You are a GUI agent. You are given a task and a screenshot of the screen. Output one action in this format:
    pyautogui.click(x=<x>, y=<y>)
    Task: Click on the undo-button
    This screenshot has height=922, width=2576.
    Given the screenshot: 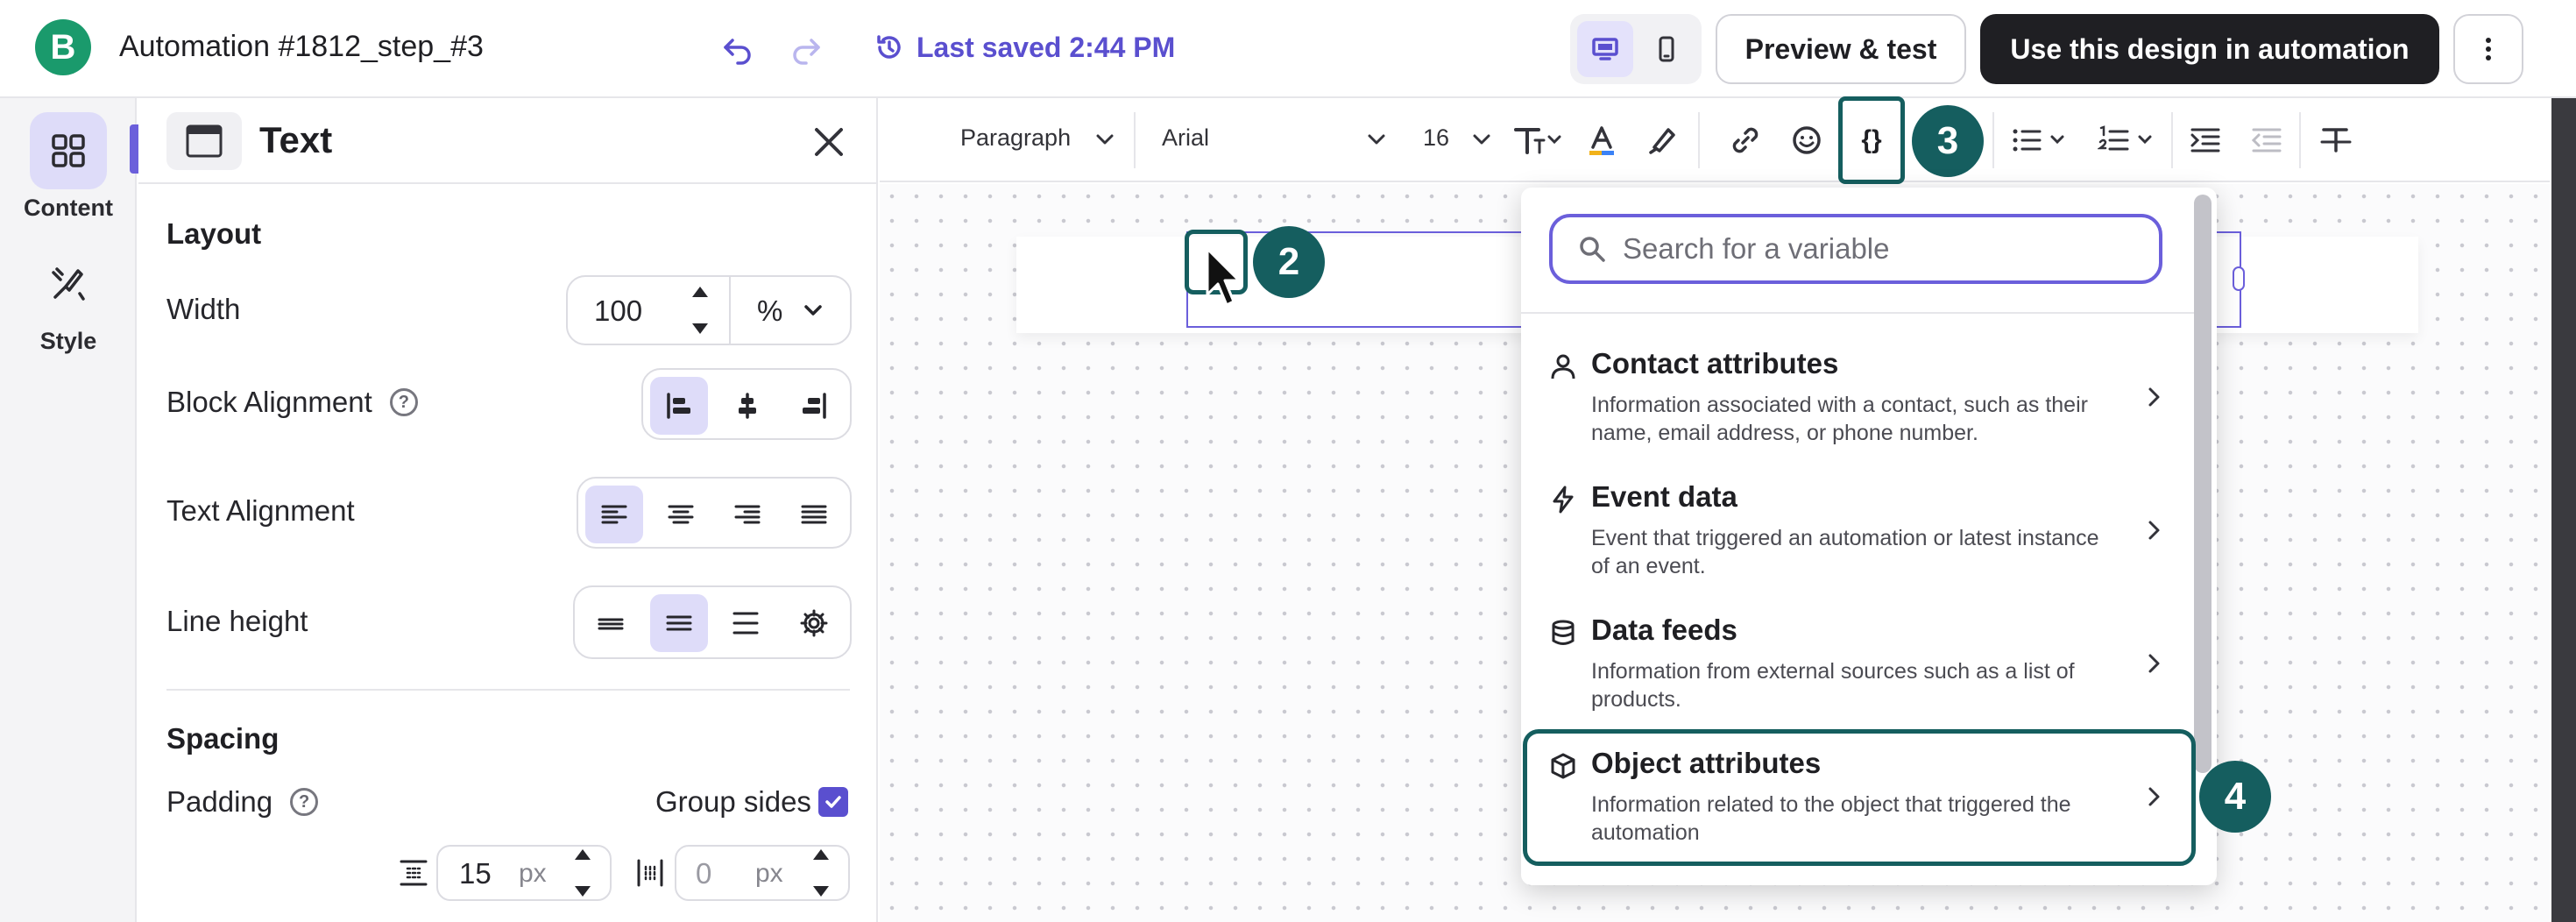 What is the action you would take?
    pyautogui.click(x=737, y=49)
    